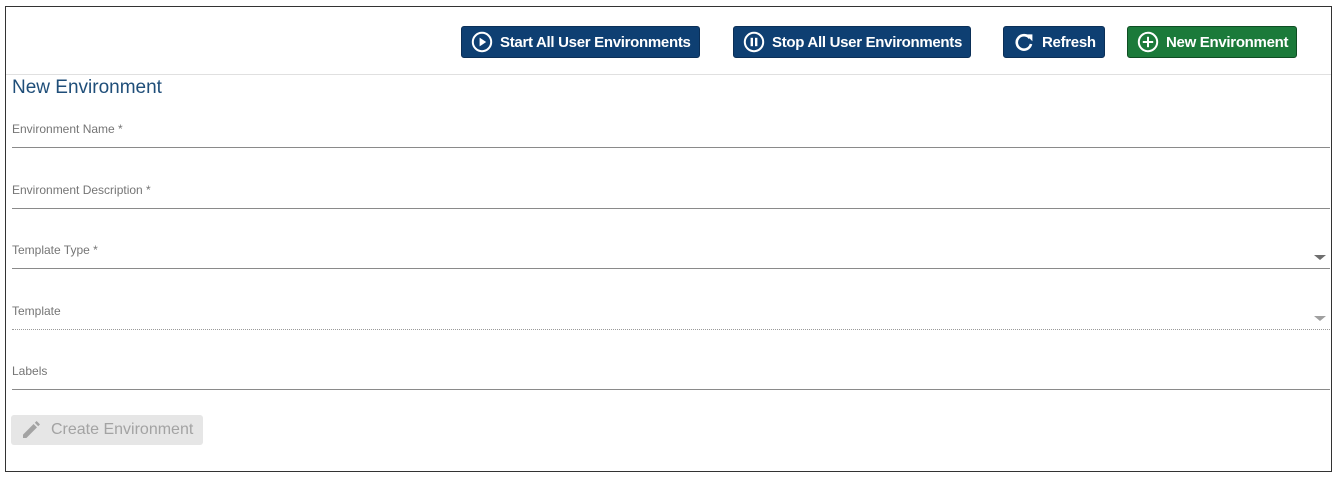 This screenshot has width=1339, height=481. What do you see at coordinates (31, 430) in the screenshot?
I see `pencil-icon` at bounding box center [31, 430].